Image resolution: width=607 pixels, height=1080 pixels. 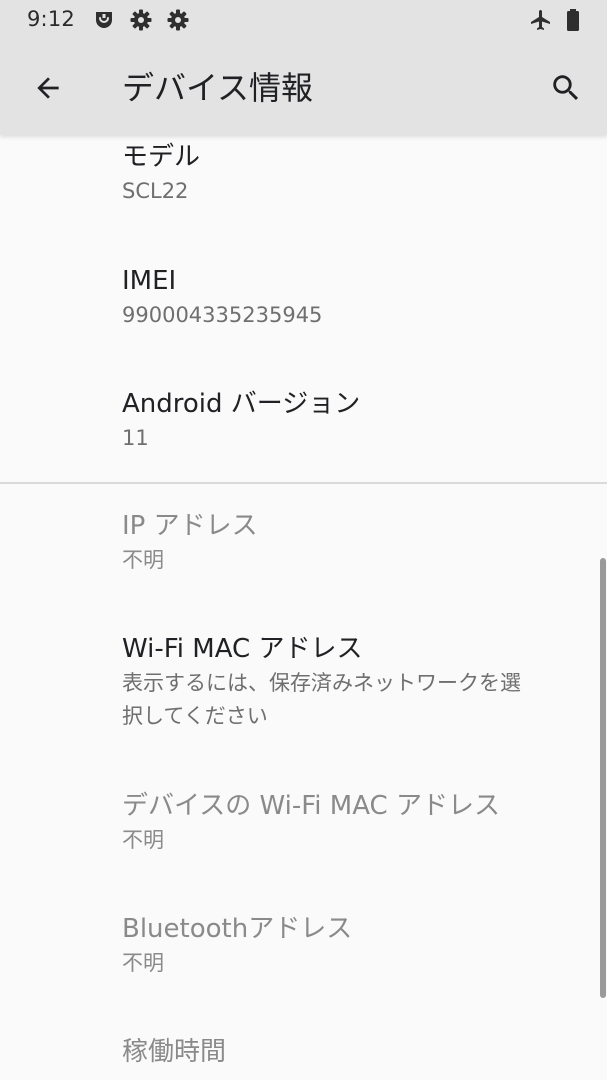 What do you see at coordinates (352, 823) in the screenshot?
I see `list-item-device-wifi-mac-address: デバイスの Wi-Fi MAC アドレス 不明` at bounding box center [352, 823].